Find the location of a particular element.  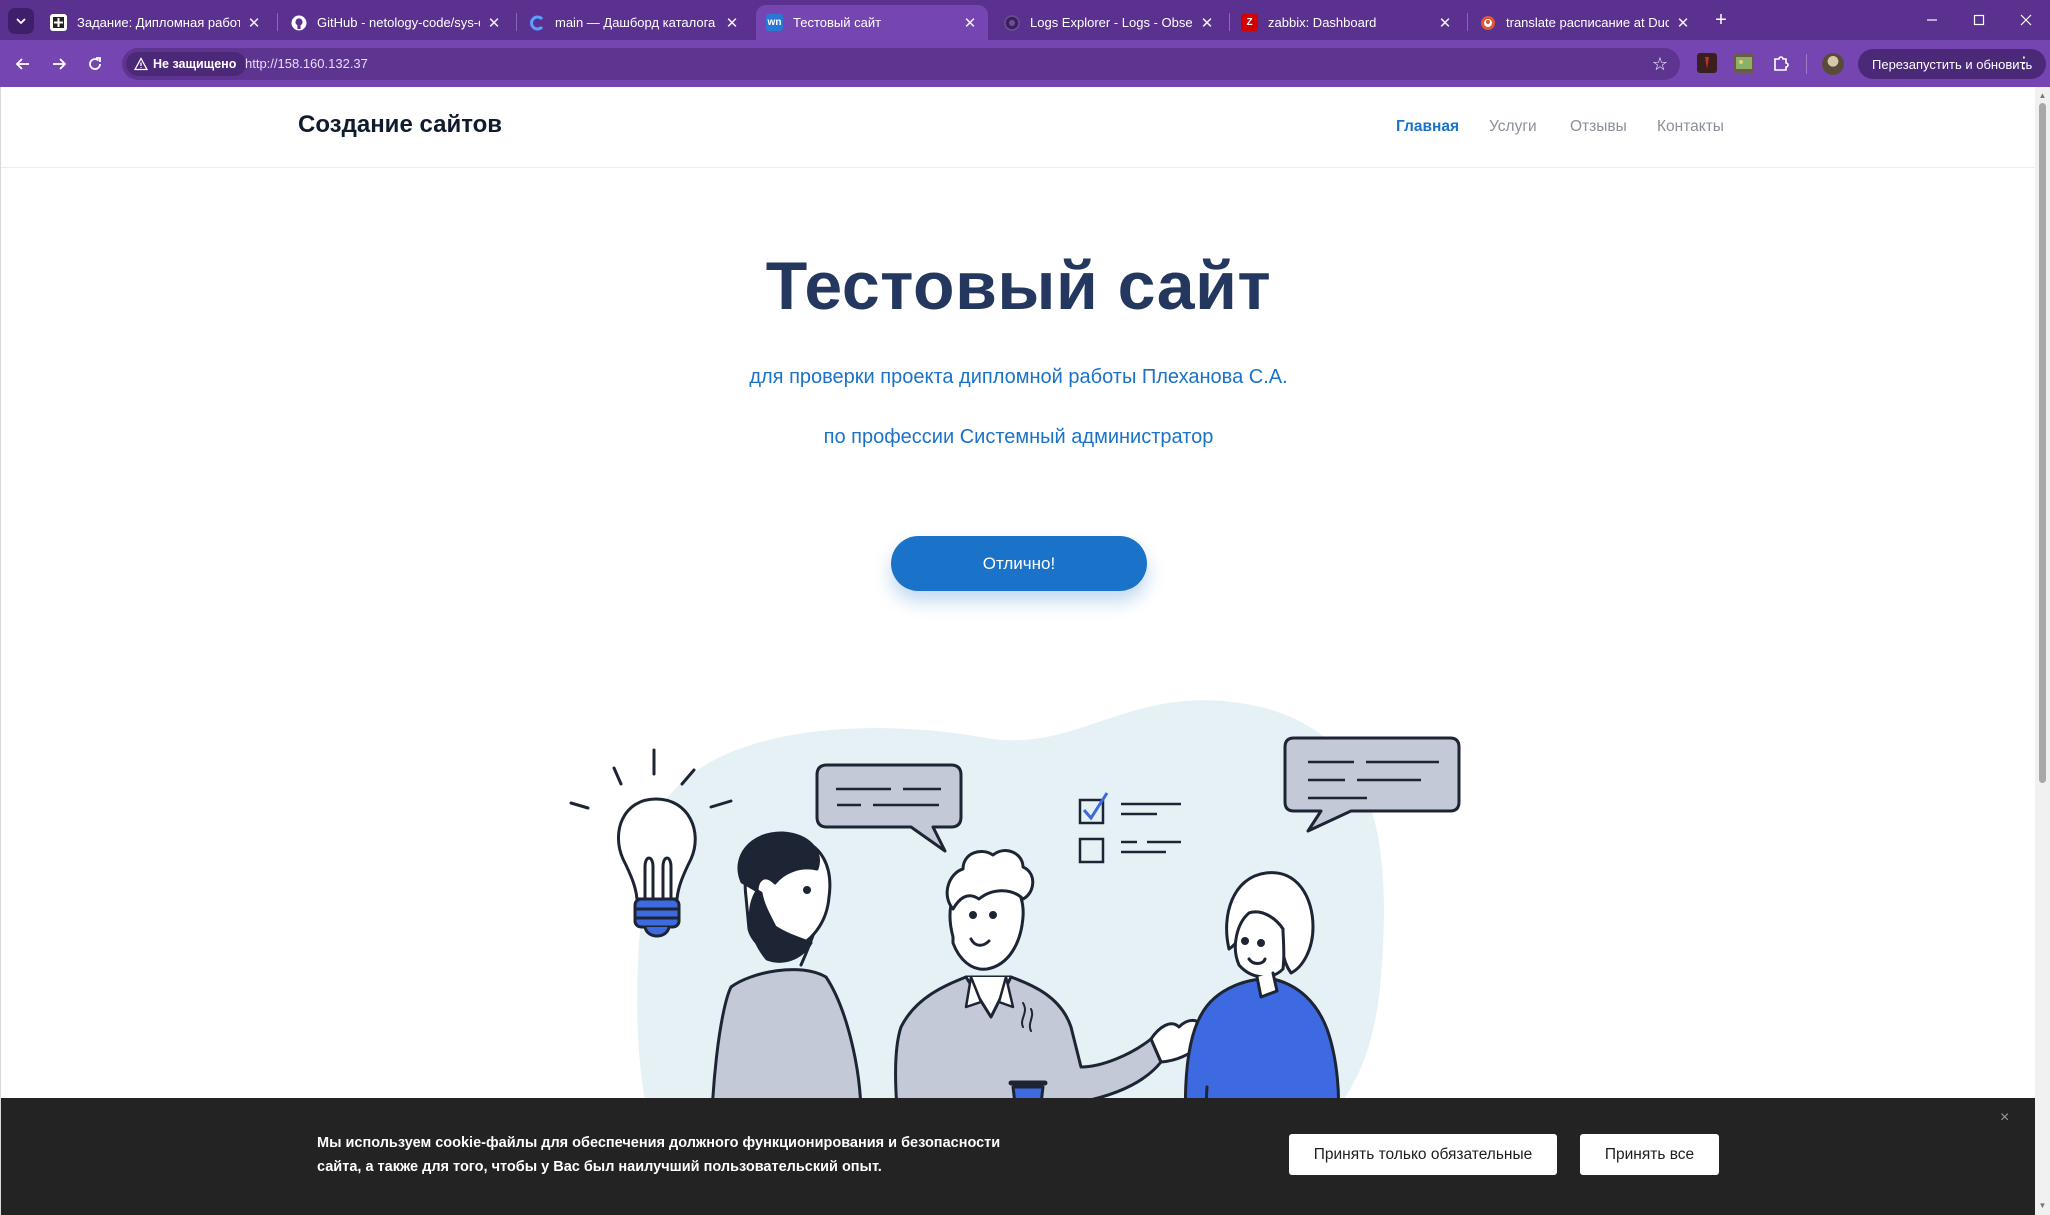

new-tab-button: + is located at coordinates (1721, 20).